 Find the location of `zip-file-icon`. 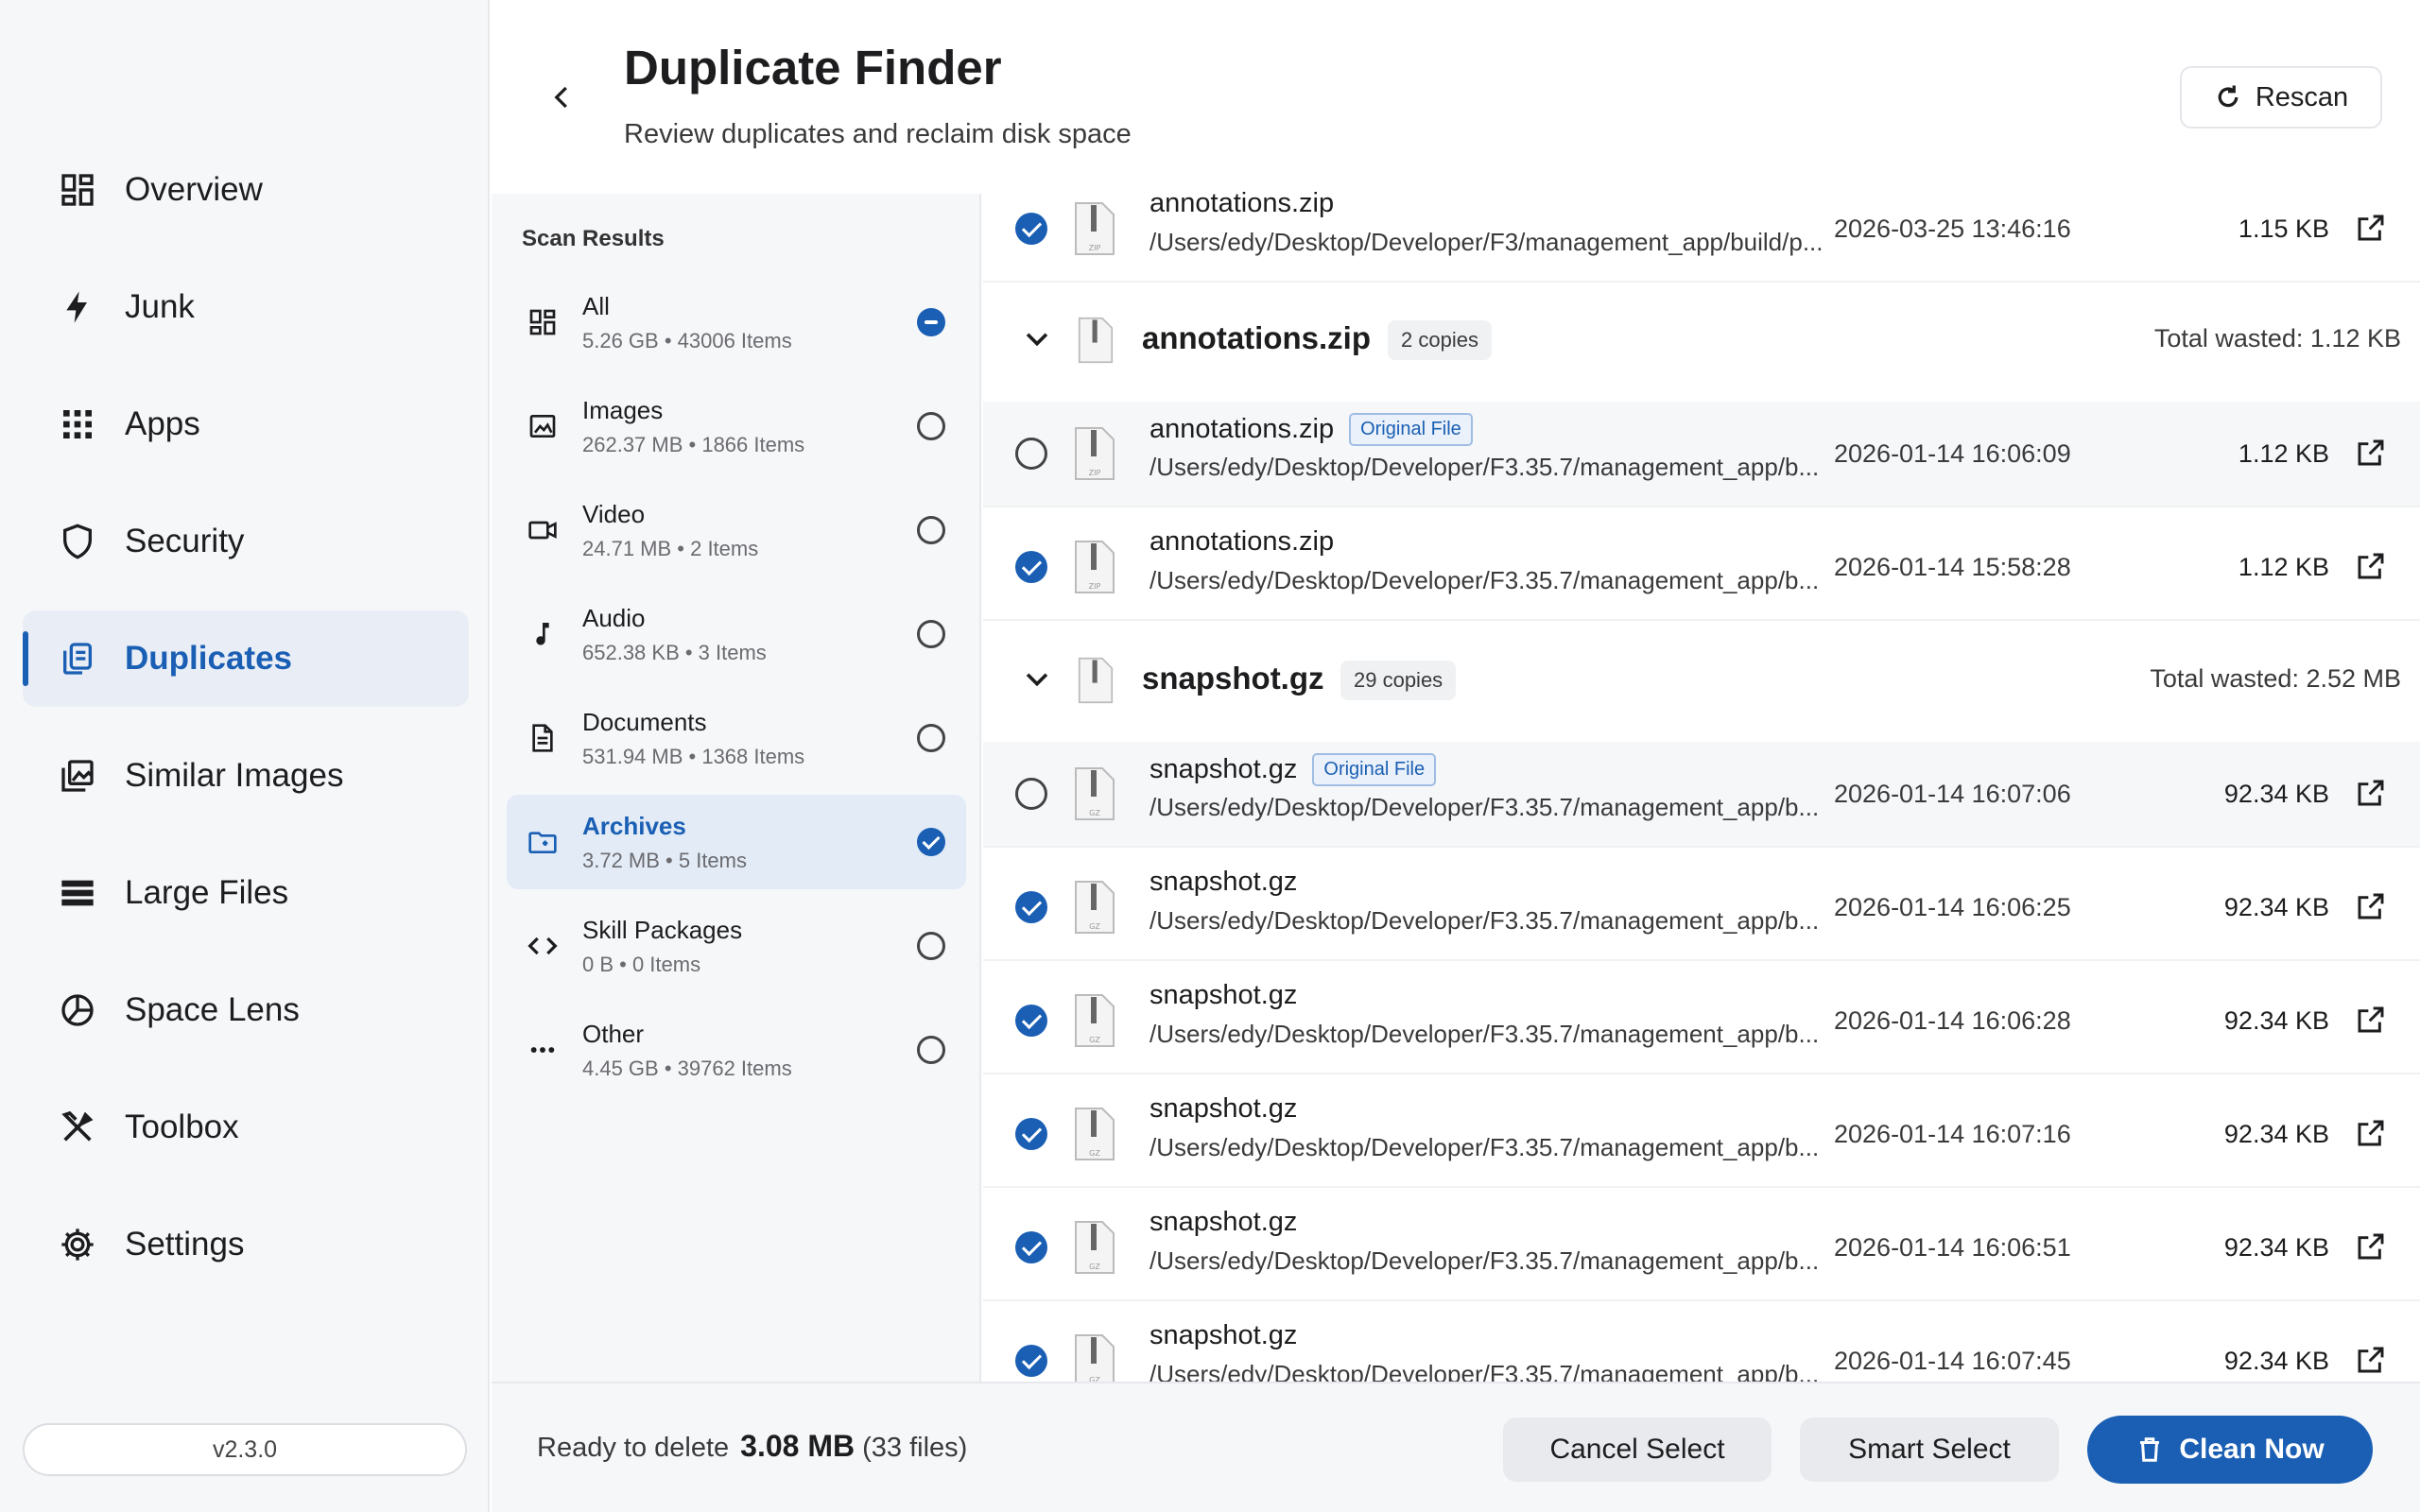

zip-file-icon is located at coordinates (1096, 340).